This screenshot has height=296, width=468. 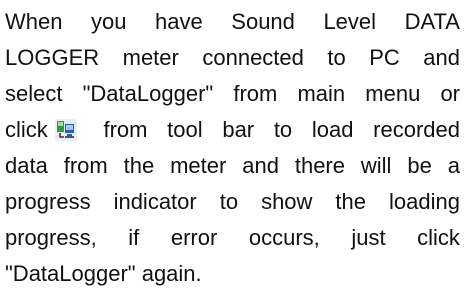 I want to click on word: menu, so click(x=393, y=93).